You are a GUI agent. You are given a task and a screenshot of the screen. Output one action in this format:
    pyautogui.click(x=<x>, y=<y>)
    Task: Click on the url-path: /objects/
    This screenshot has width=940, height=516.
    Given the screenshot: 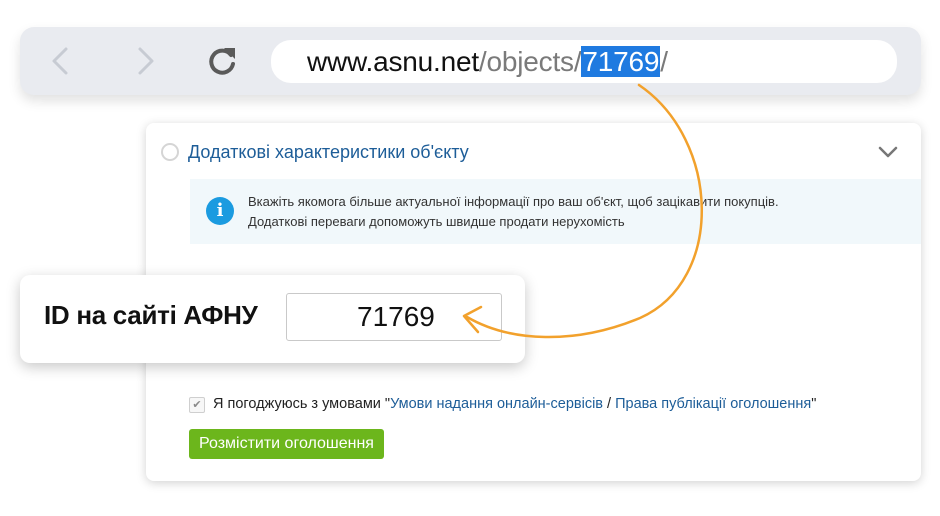 What is the action you would take?
    pyautogui.click(x=530, y=61)
    